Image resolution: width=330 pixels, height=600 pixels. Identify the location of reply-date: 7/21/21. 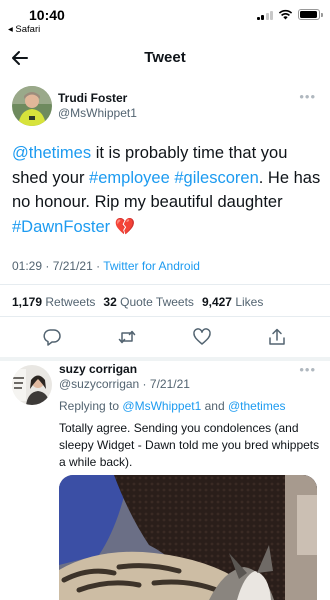
(169, 384).